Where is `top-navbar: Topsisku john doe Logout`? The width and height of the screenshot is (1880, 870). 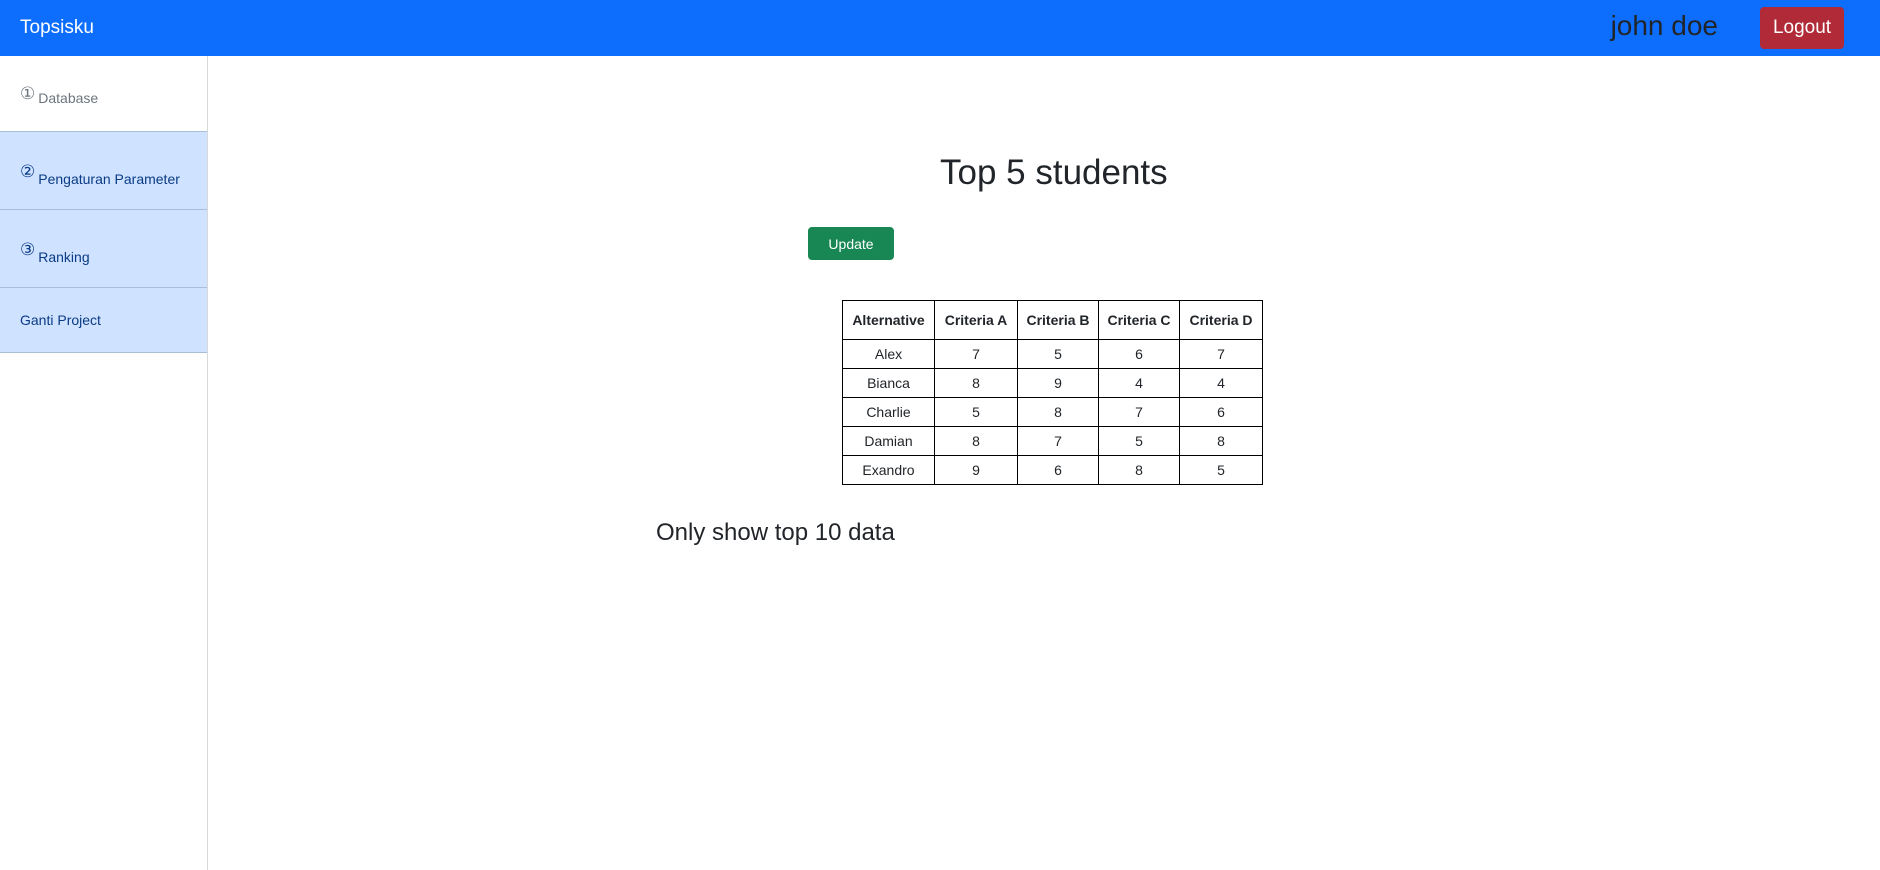 top-navbar: Topsisku john doe Logout is located at coordinates (940, 28).